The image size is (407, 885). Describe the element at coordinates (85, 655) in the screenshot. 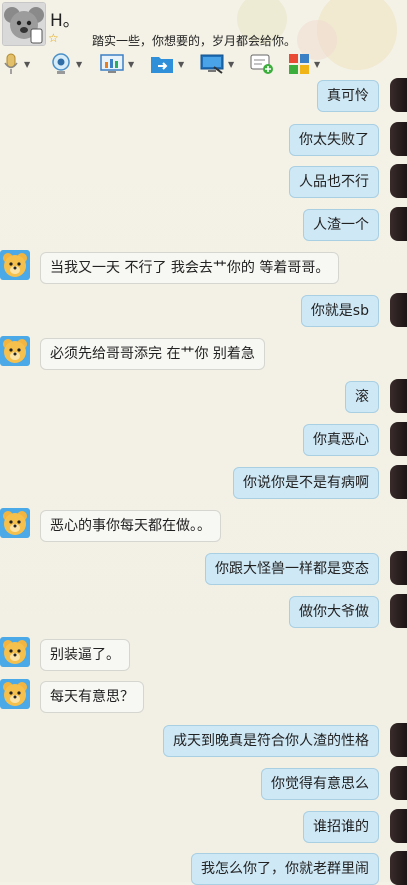

I see `message-bubble-other: 别装逼了。` at that location.